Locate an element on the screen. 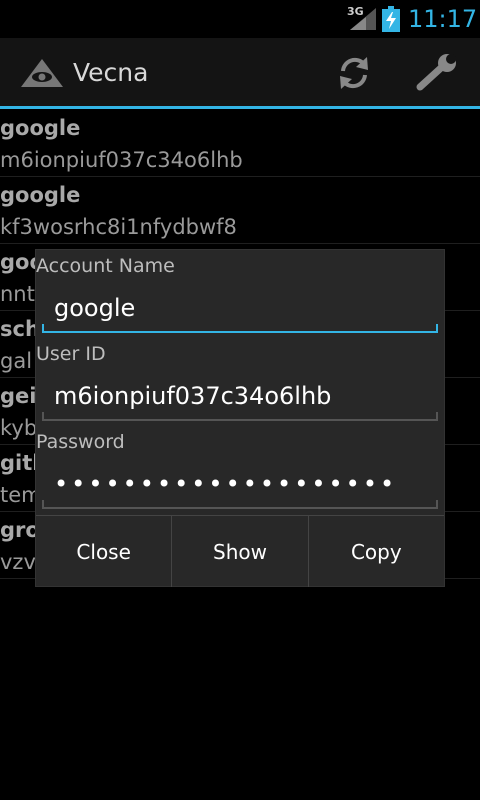  password-underline is located at coordinates (240, 504).